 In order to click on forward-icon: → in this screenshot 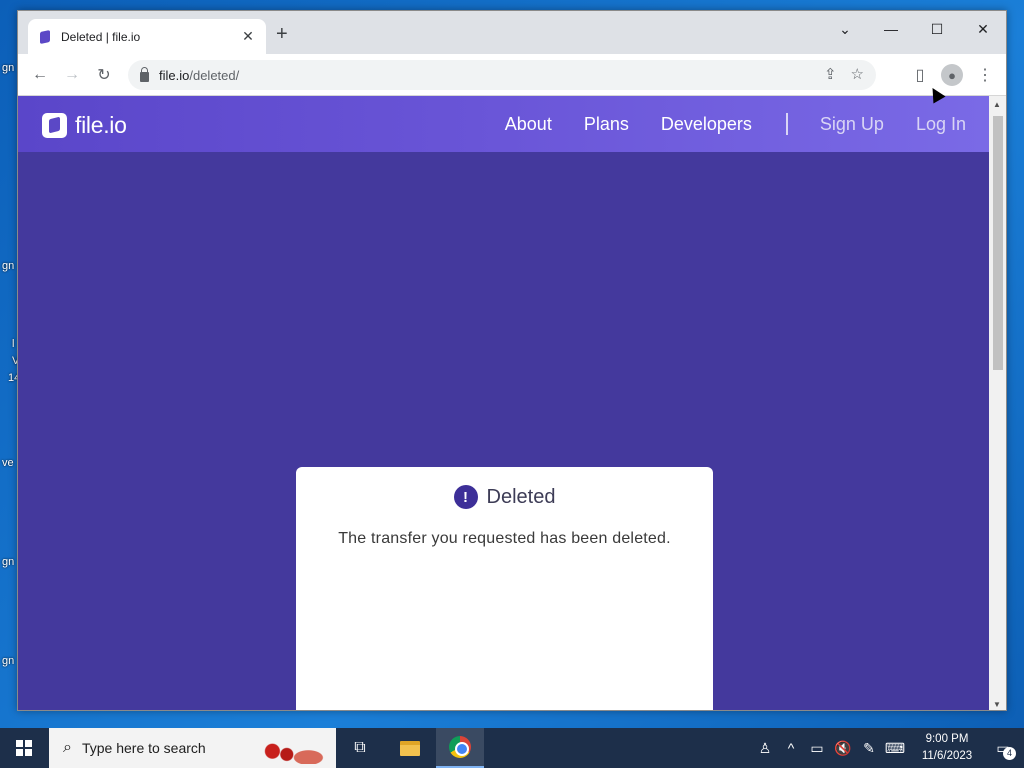, I will do `click(72, 75)`.